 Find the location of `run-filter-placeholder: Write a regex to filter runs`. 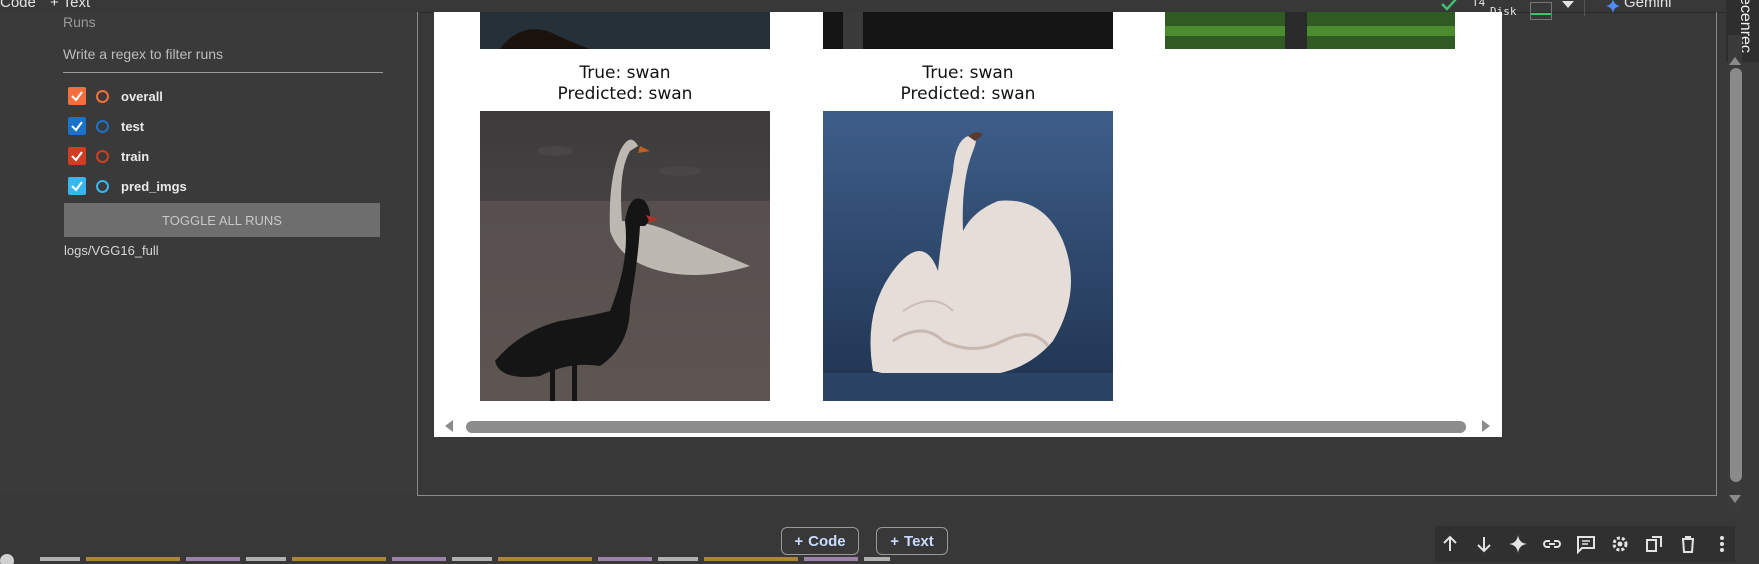

run-filter-placeholder: Write a regex to filter runs is located at coordinates (143, 54).